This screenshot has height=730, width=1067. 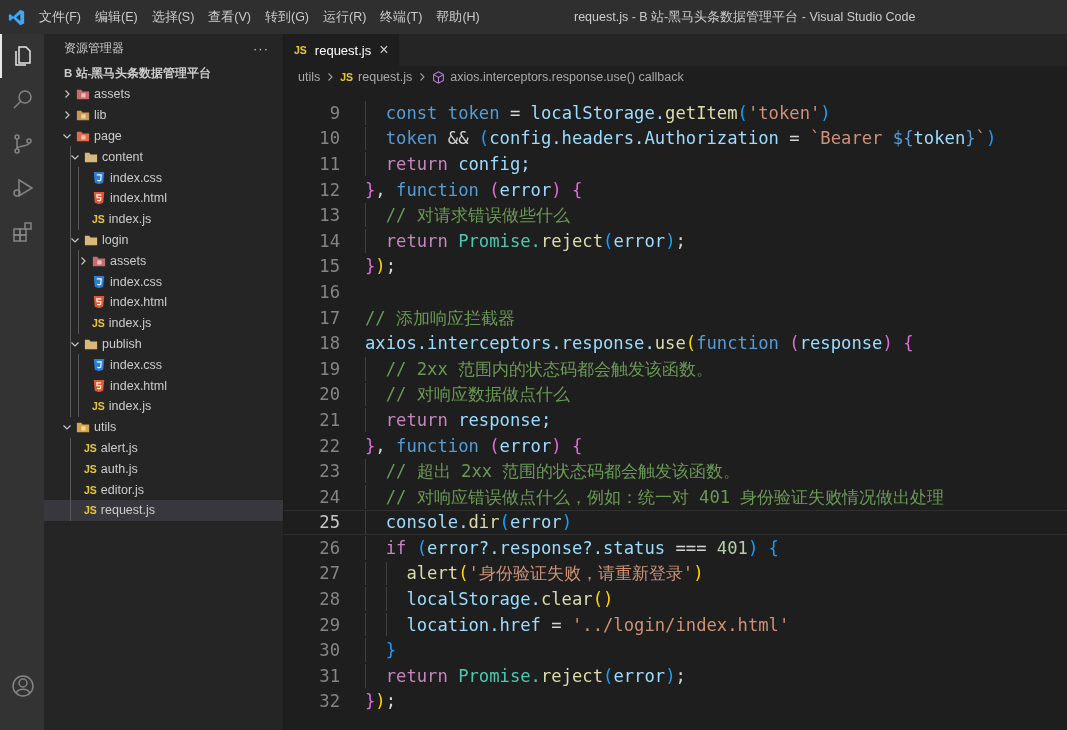 I want to click on code-line: console.dir(error), so click(x=478, y=522).